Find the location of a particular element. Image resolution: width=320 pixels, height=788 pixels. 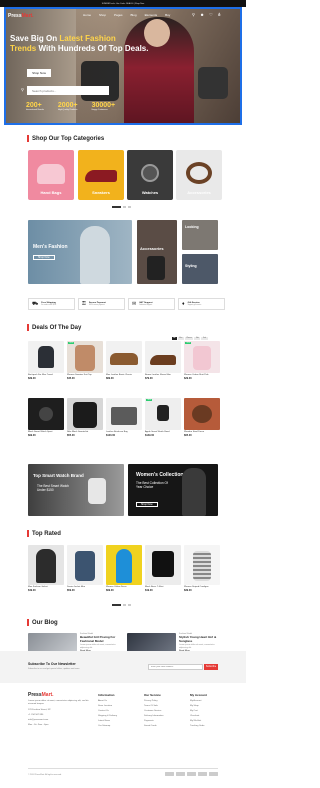

logo-accent: Mart. is located at coordinates (27, 16).